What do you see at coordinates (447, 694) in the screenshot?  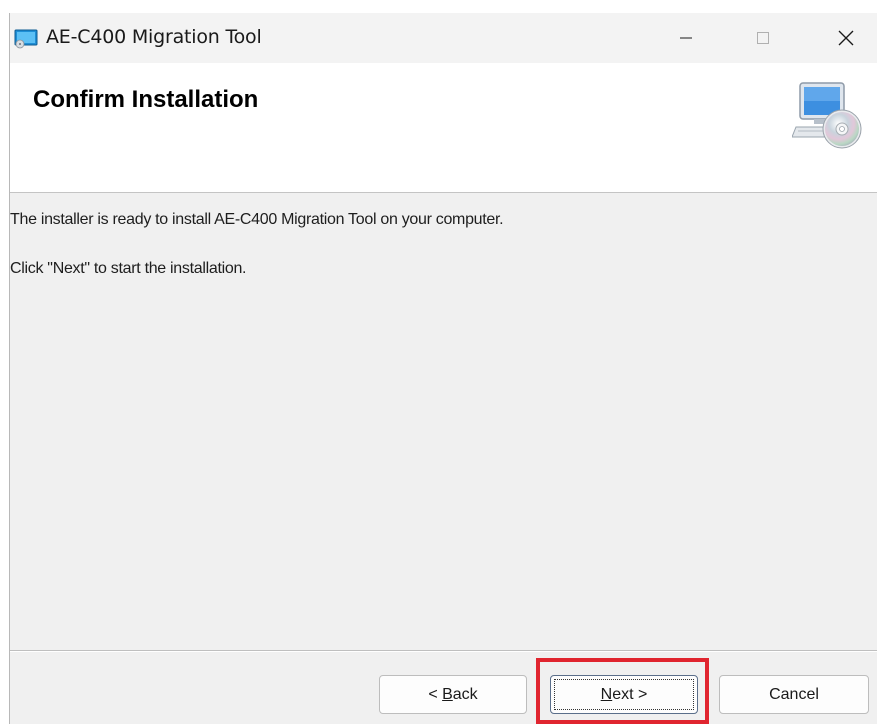 I see `back-button-accel: B` at bounding box center [447, 694].